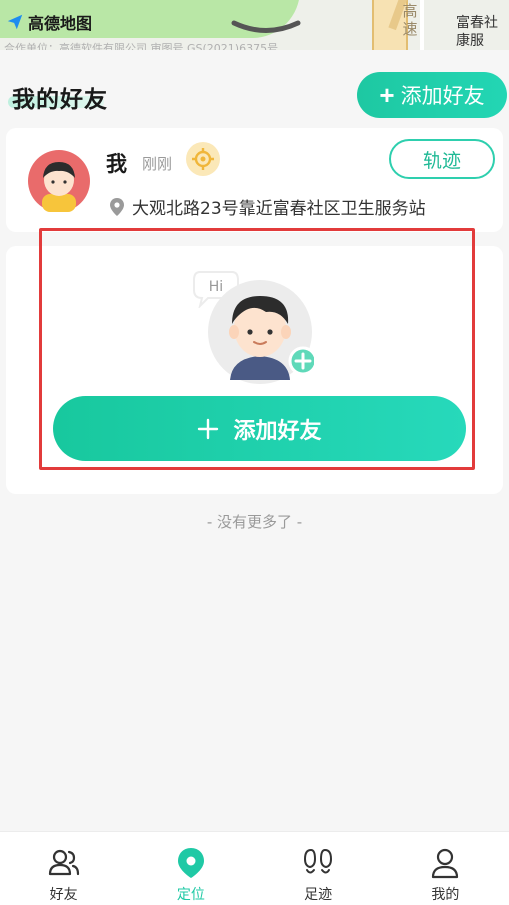  What do you see at coordinates (141, 46) in the screenshot?
I see `map-copyright: 合作单位：高德软件有限公司 审图号 GS(2021)6375号` at bounding box center [141, 46].